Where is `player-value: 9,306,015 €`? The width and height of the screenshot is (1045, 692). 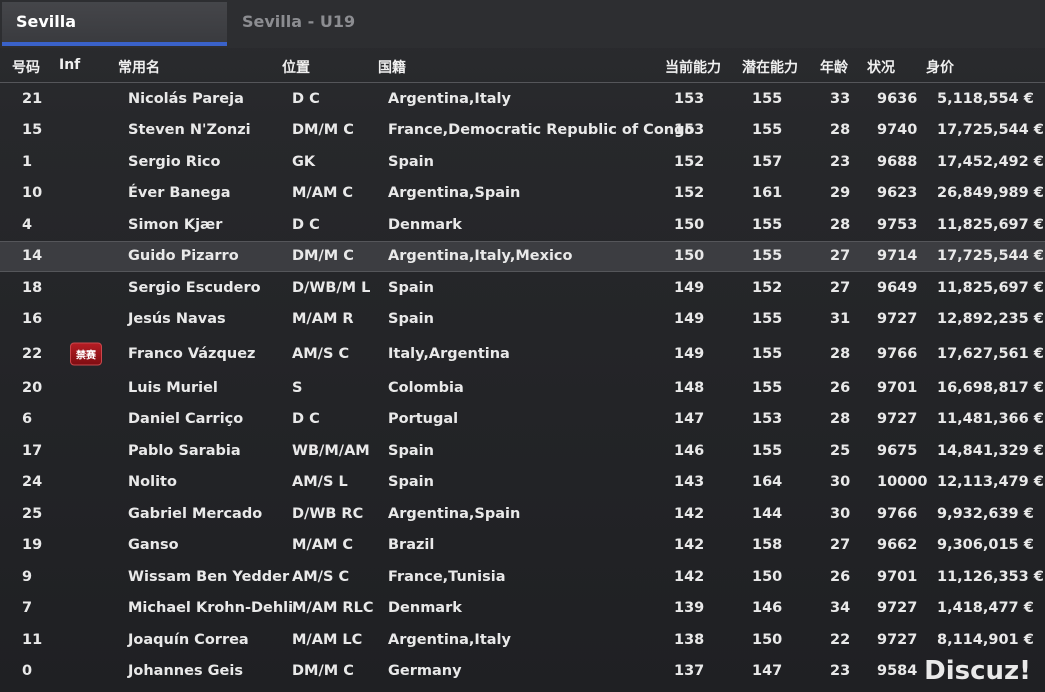
player-value: 9,306,015 € is located at coordinates (985, 545).